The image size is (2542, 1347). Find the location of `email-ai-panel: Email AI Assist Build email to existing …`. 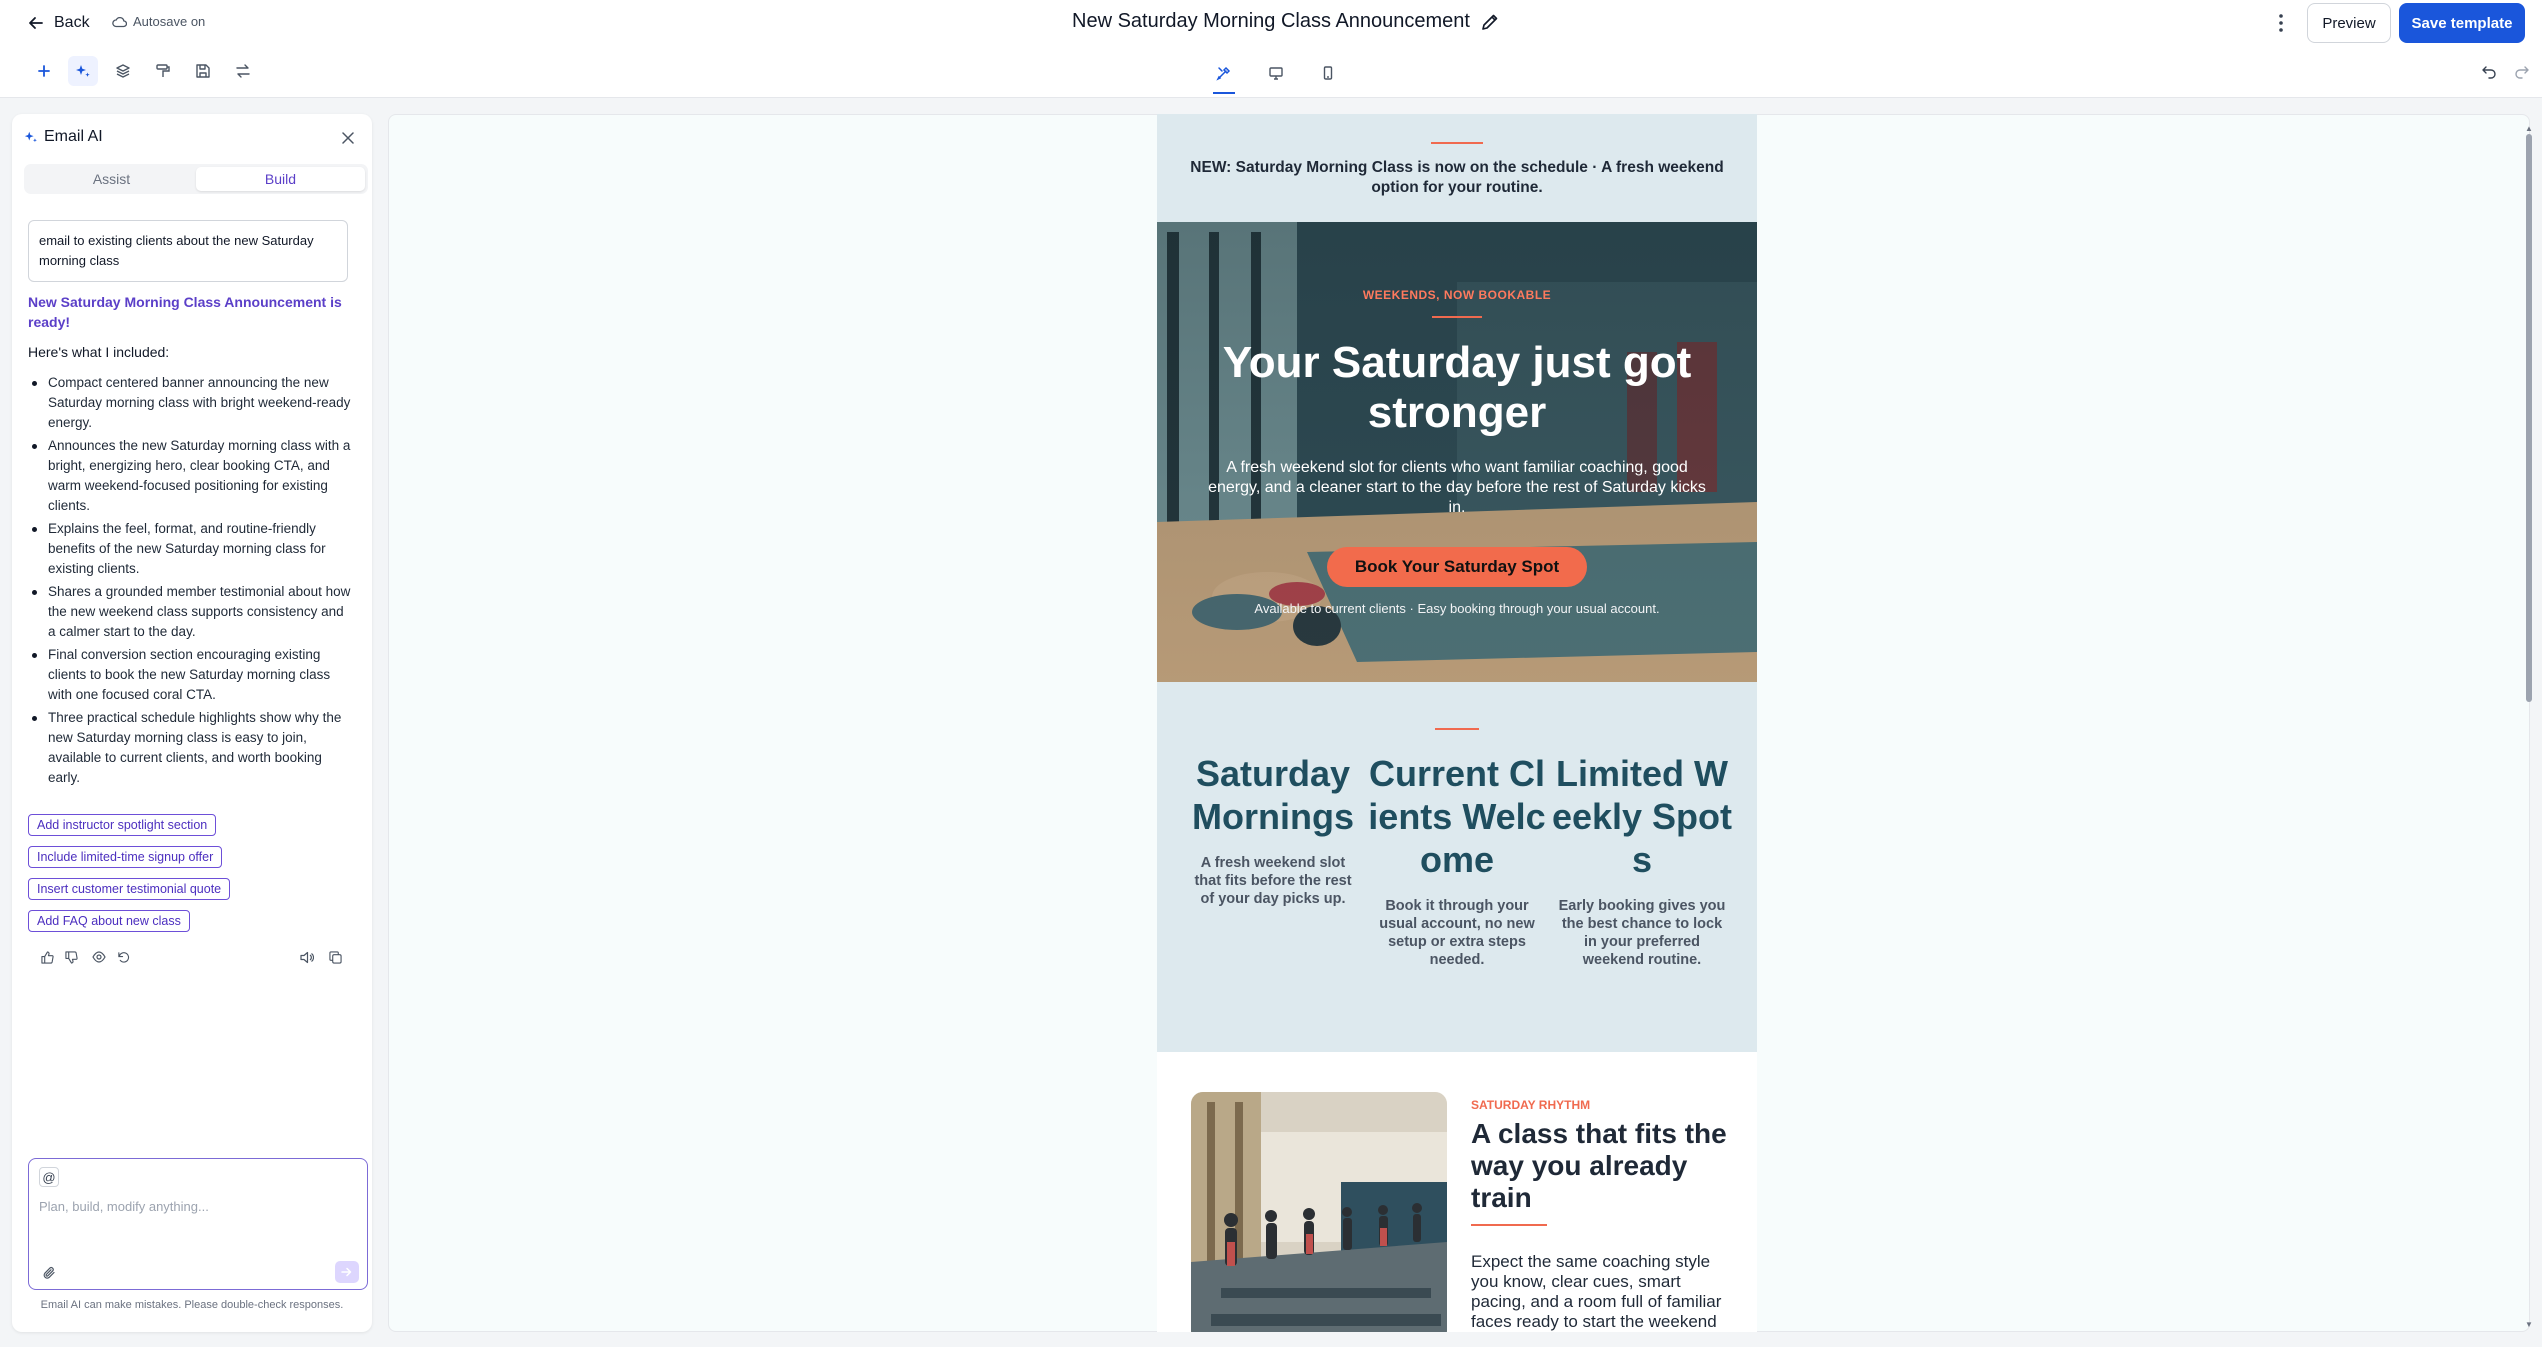

email-ai-panel: Email AI Assist Build email to existing … is located at coordinates (192, 723).